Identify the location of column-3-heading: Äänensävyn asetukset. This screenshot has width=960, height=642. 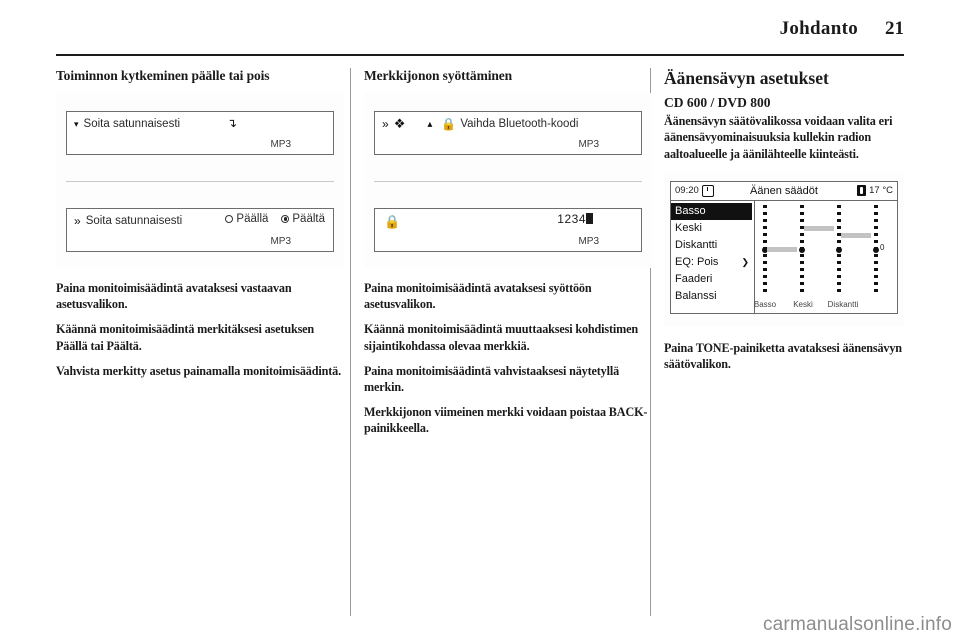
(746, 78).